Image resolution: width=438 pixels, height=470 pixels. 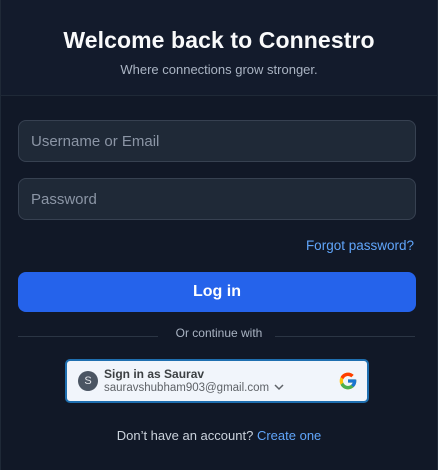 What do you see at coordinates (279, 387) in the screenshot?
I see `chevron-down-icon` at bounding box center [279, 387].